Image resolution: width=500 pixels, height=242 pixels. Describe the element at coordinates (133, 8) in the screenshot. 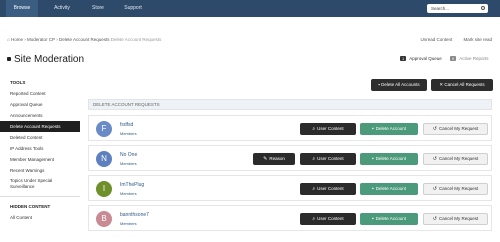

I see `tab-support: Support` at that location.